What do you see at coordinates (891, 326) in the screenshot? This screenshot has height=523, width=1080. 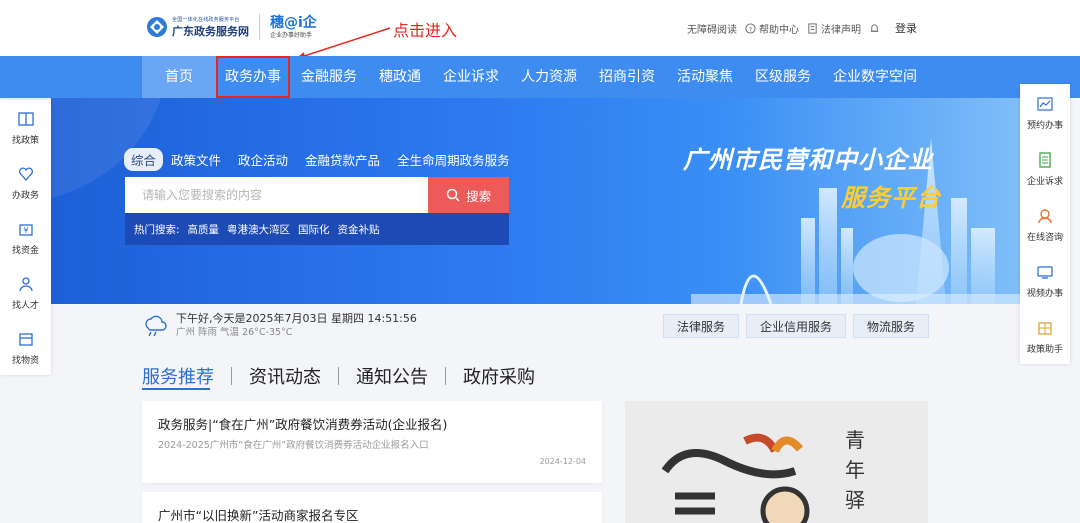 I see `logistics-service-button: 物流服务` at bounding box center [891, 326].